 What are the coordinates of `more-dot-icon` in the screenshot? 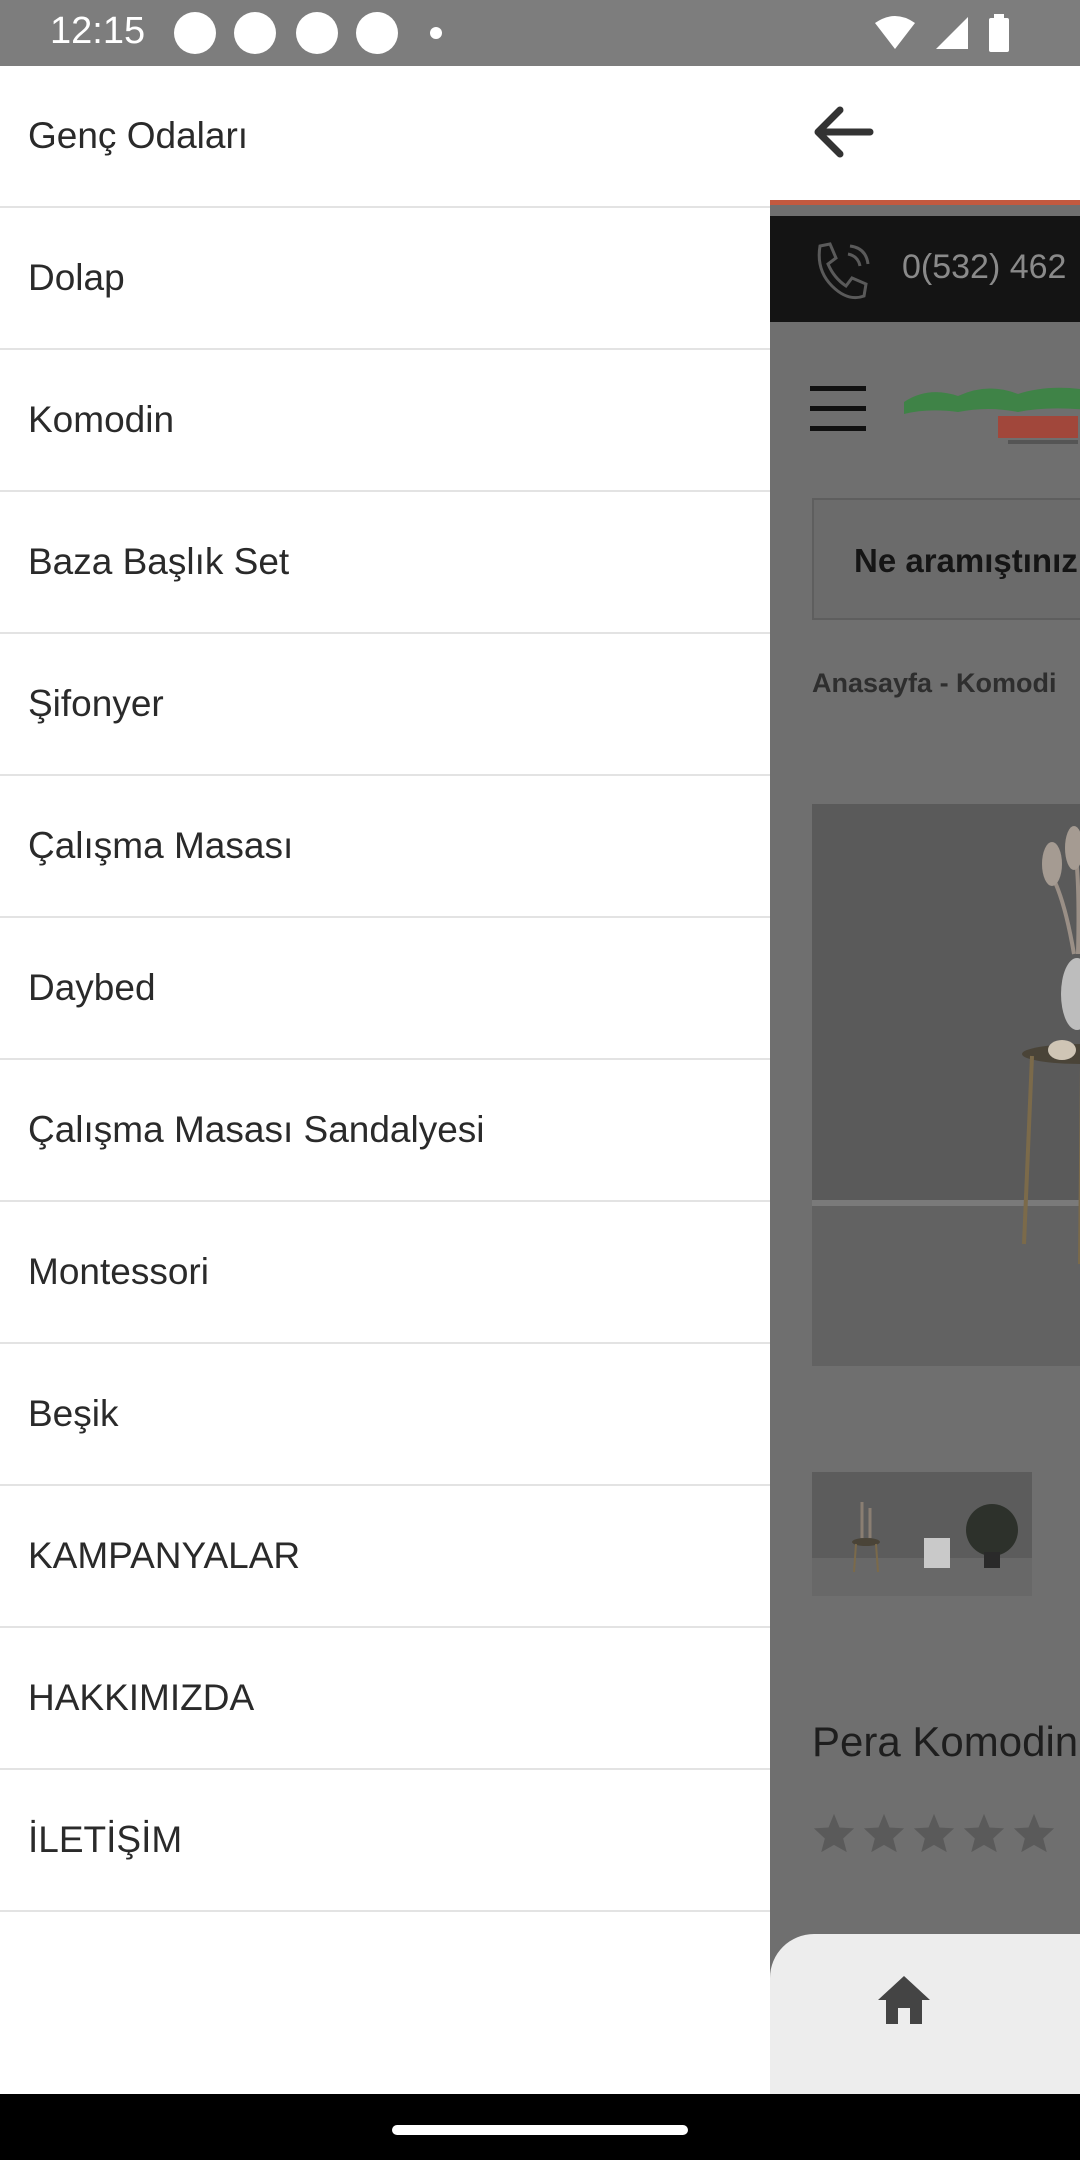 It's located at (436, 33).